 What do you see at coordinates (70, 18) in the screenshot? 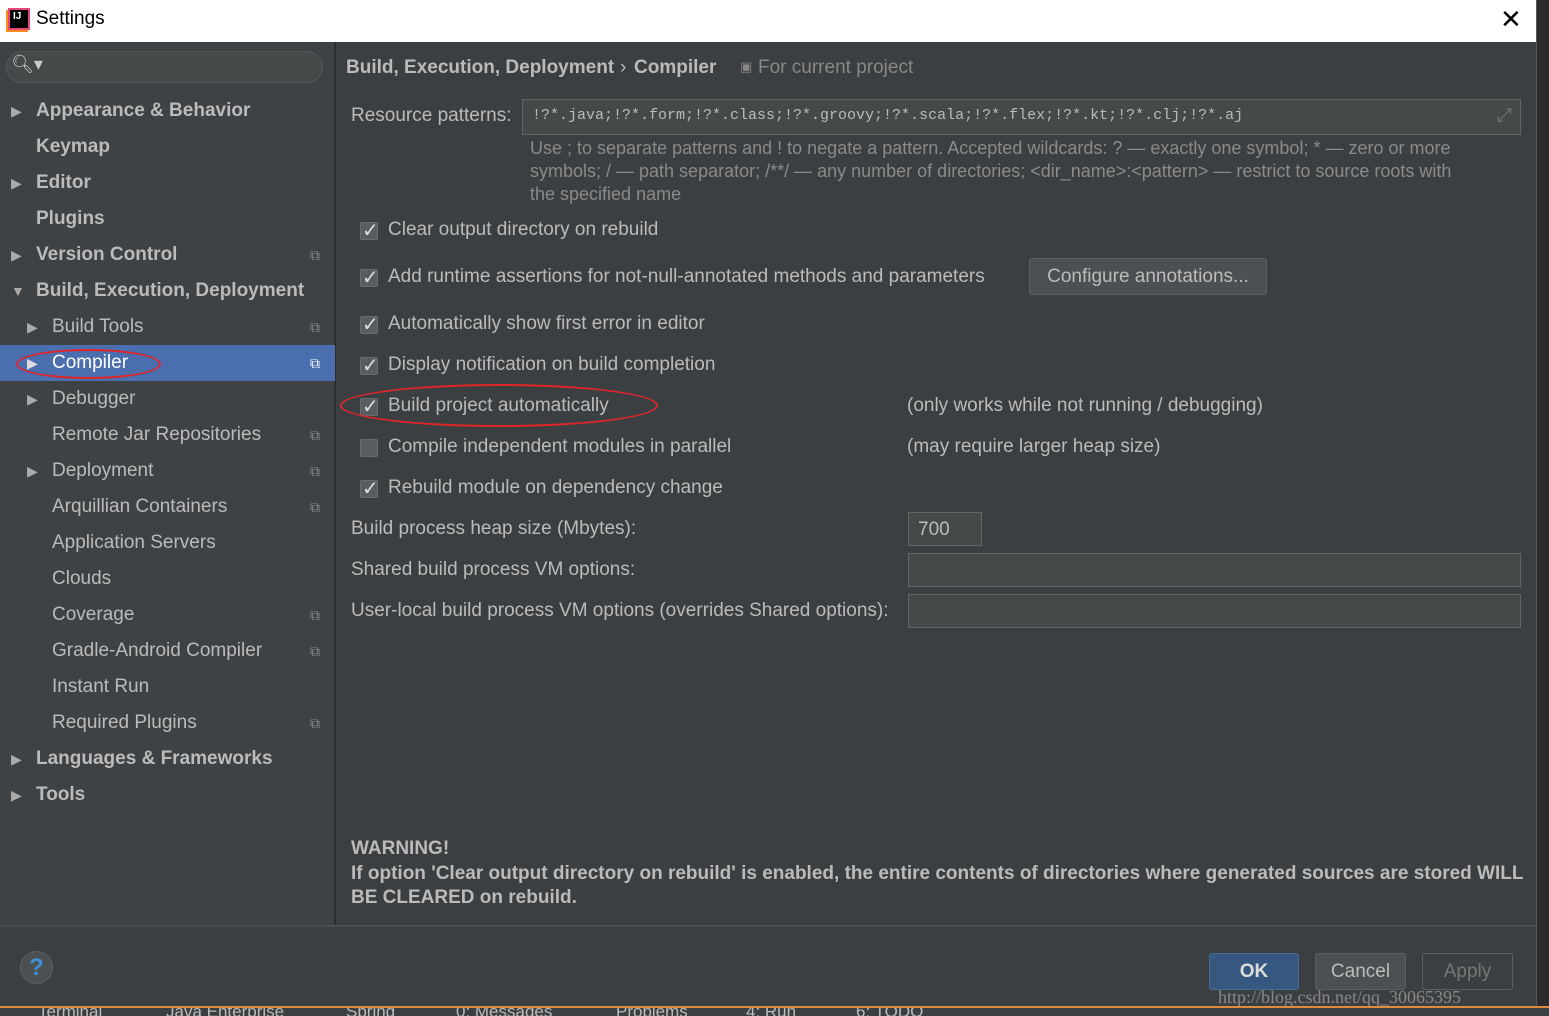
I see `window-title: Settings` at bounding box center [70, 18].